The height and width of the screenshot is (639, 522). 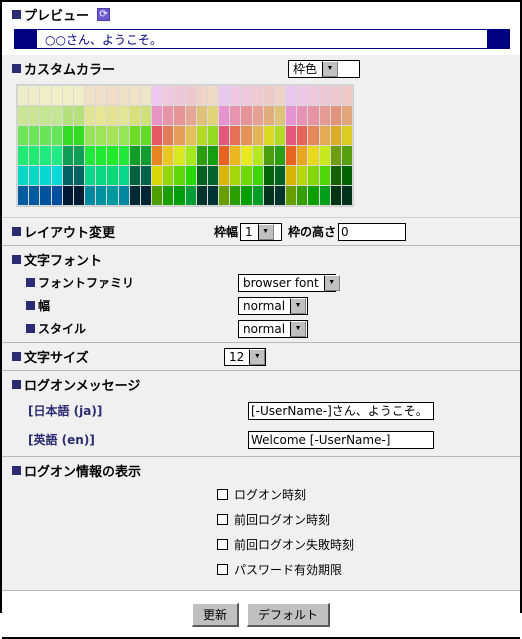 What do you see at coordinates (341, 410) in the screenshot?
I see `logon-message-ja-input: [-UserName-]さん、ようこそ。` at bounding box center [341, 410].